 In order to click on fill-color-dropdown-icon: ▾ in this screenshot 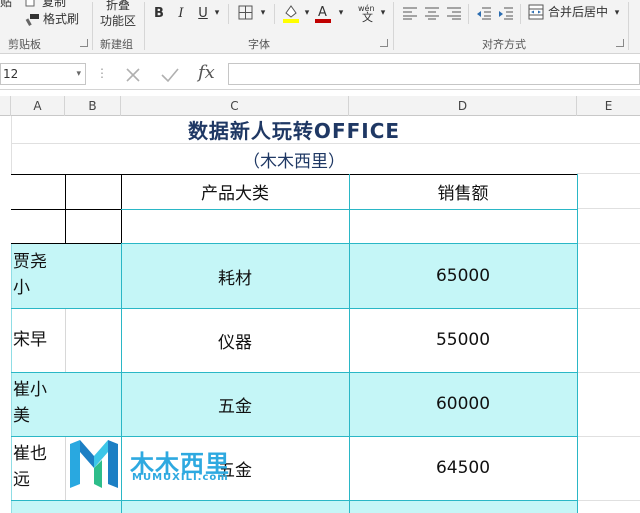, I will do `click(307, 13)`.